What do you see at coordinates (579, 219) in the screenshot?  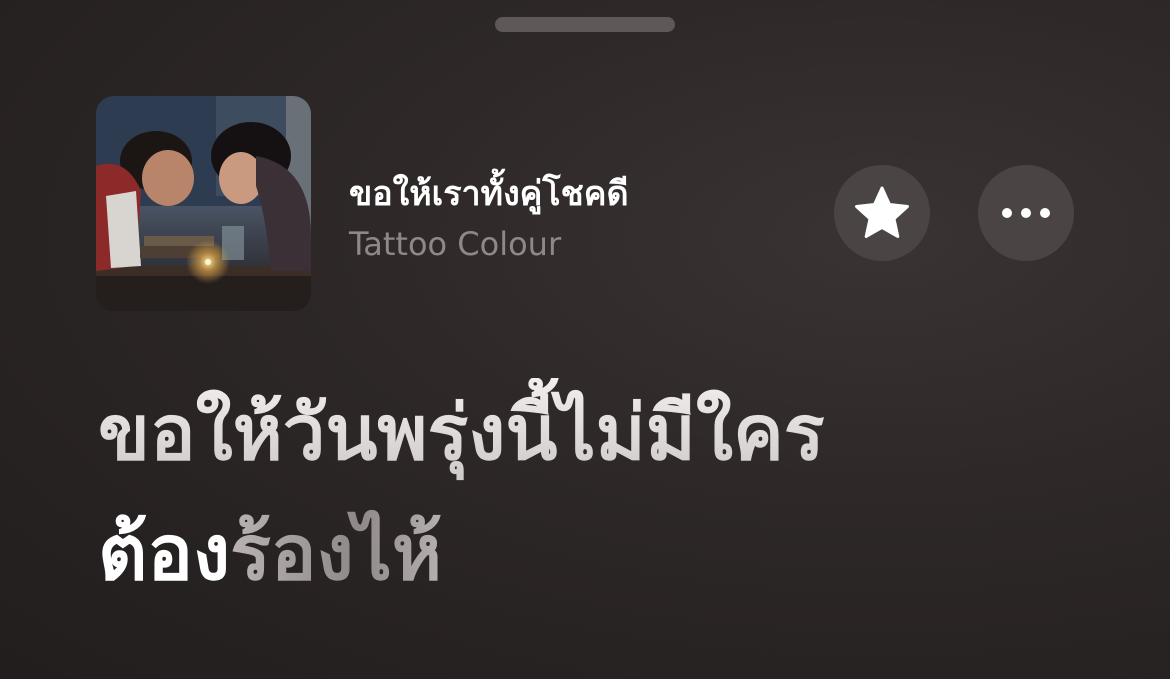 I see `track-info: ขอให้เราทั้งคู่โชคดี Tattoo Colour` at bounding box center [579, 219].